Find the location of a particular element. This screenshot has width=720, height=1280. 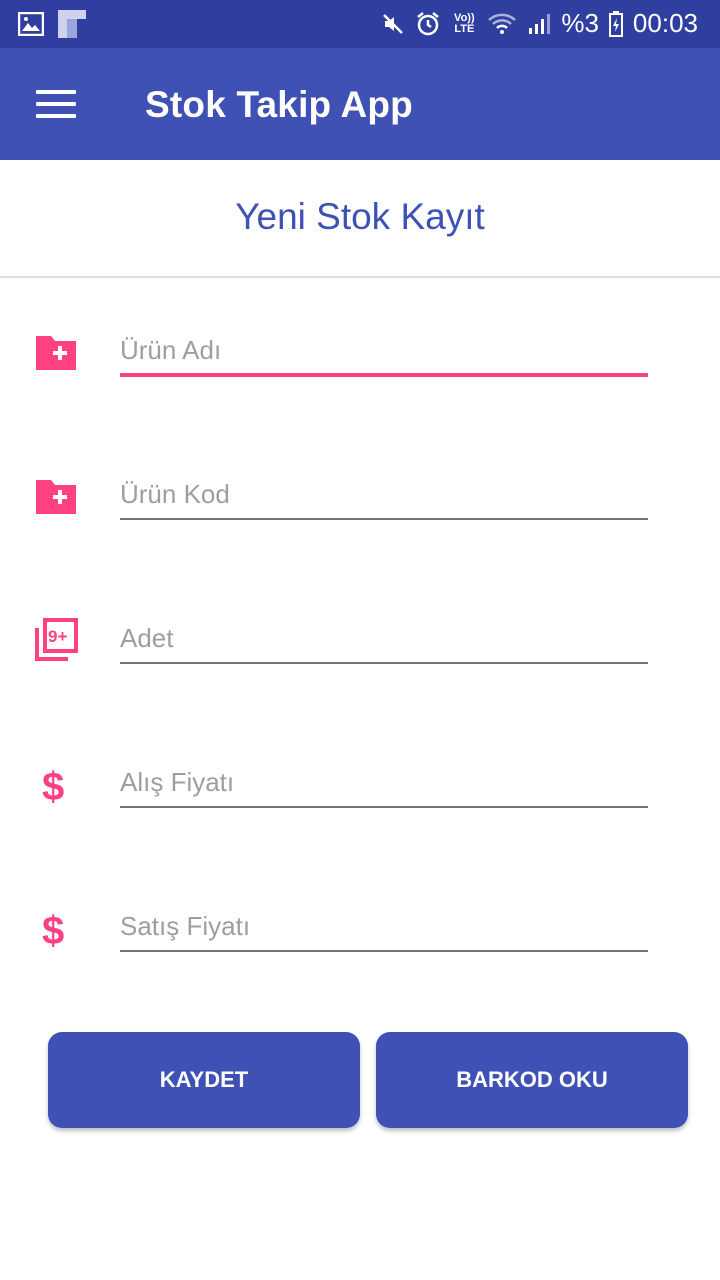

filter-9-plus-icon: 9+ is located at coordinates (56, 639).